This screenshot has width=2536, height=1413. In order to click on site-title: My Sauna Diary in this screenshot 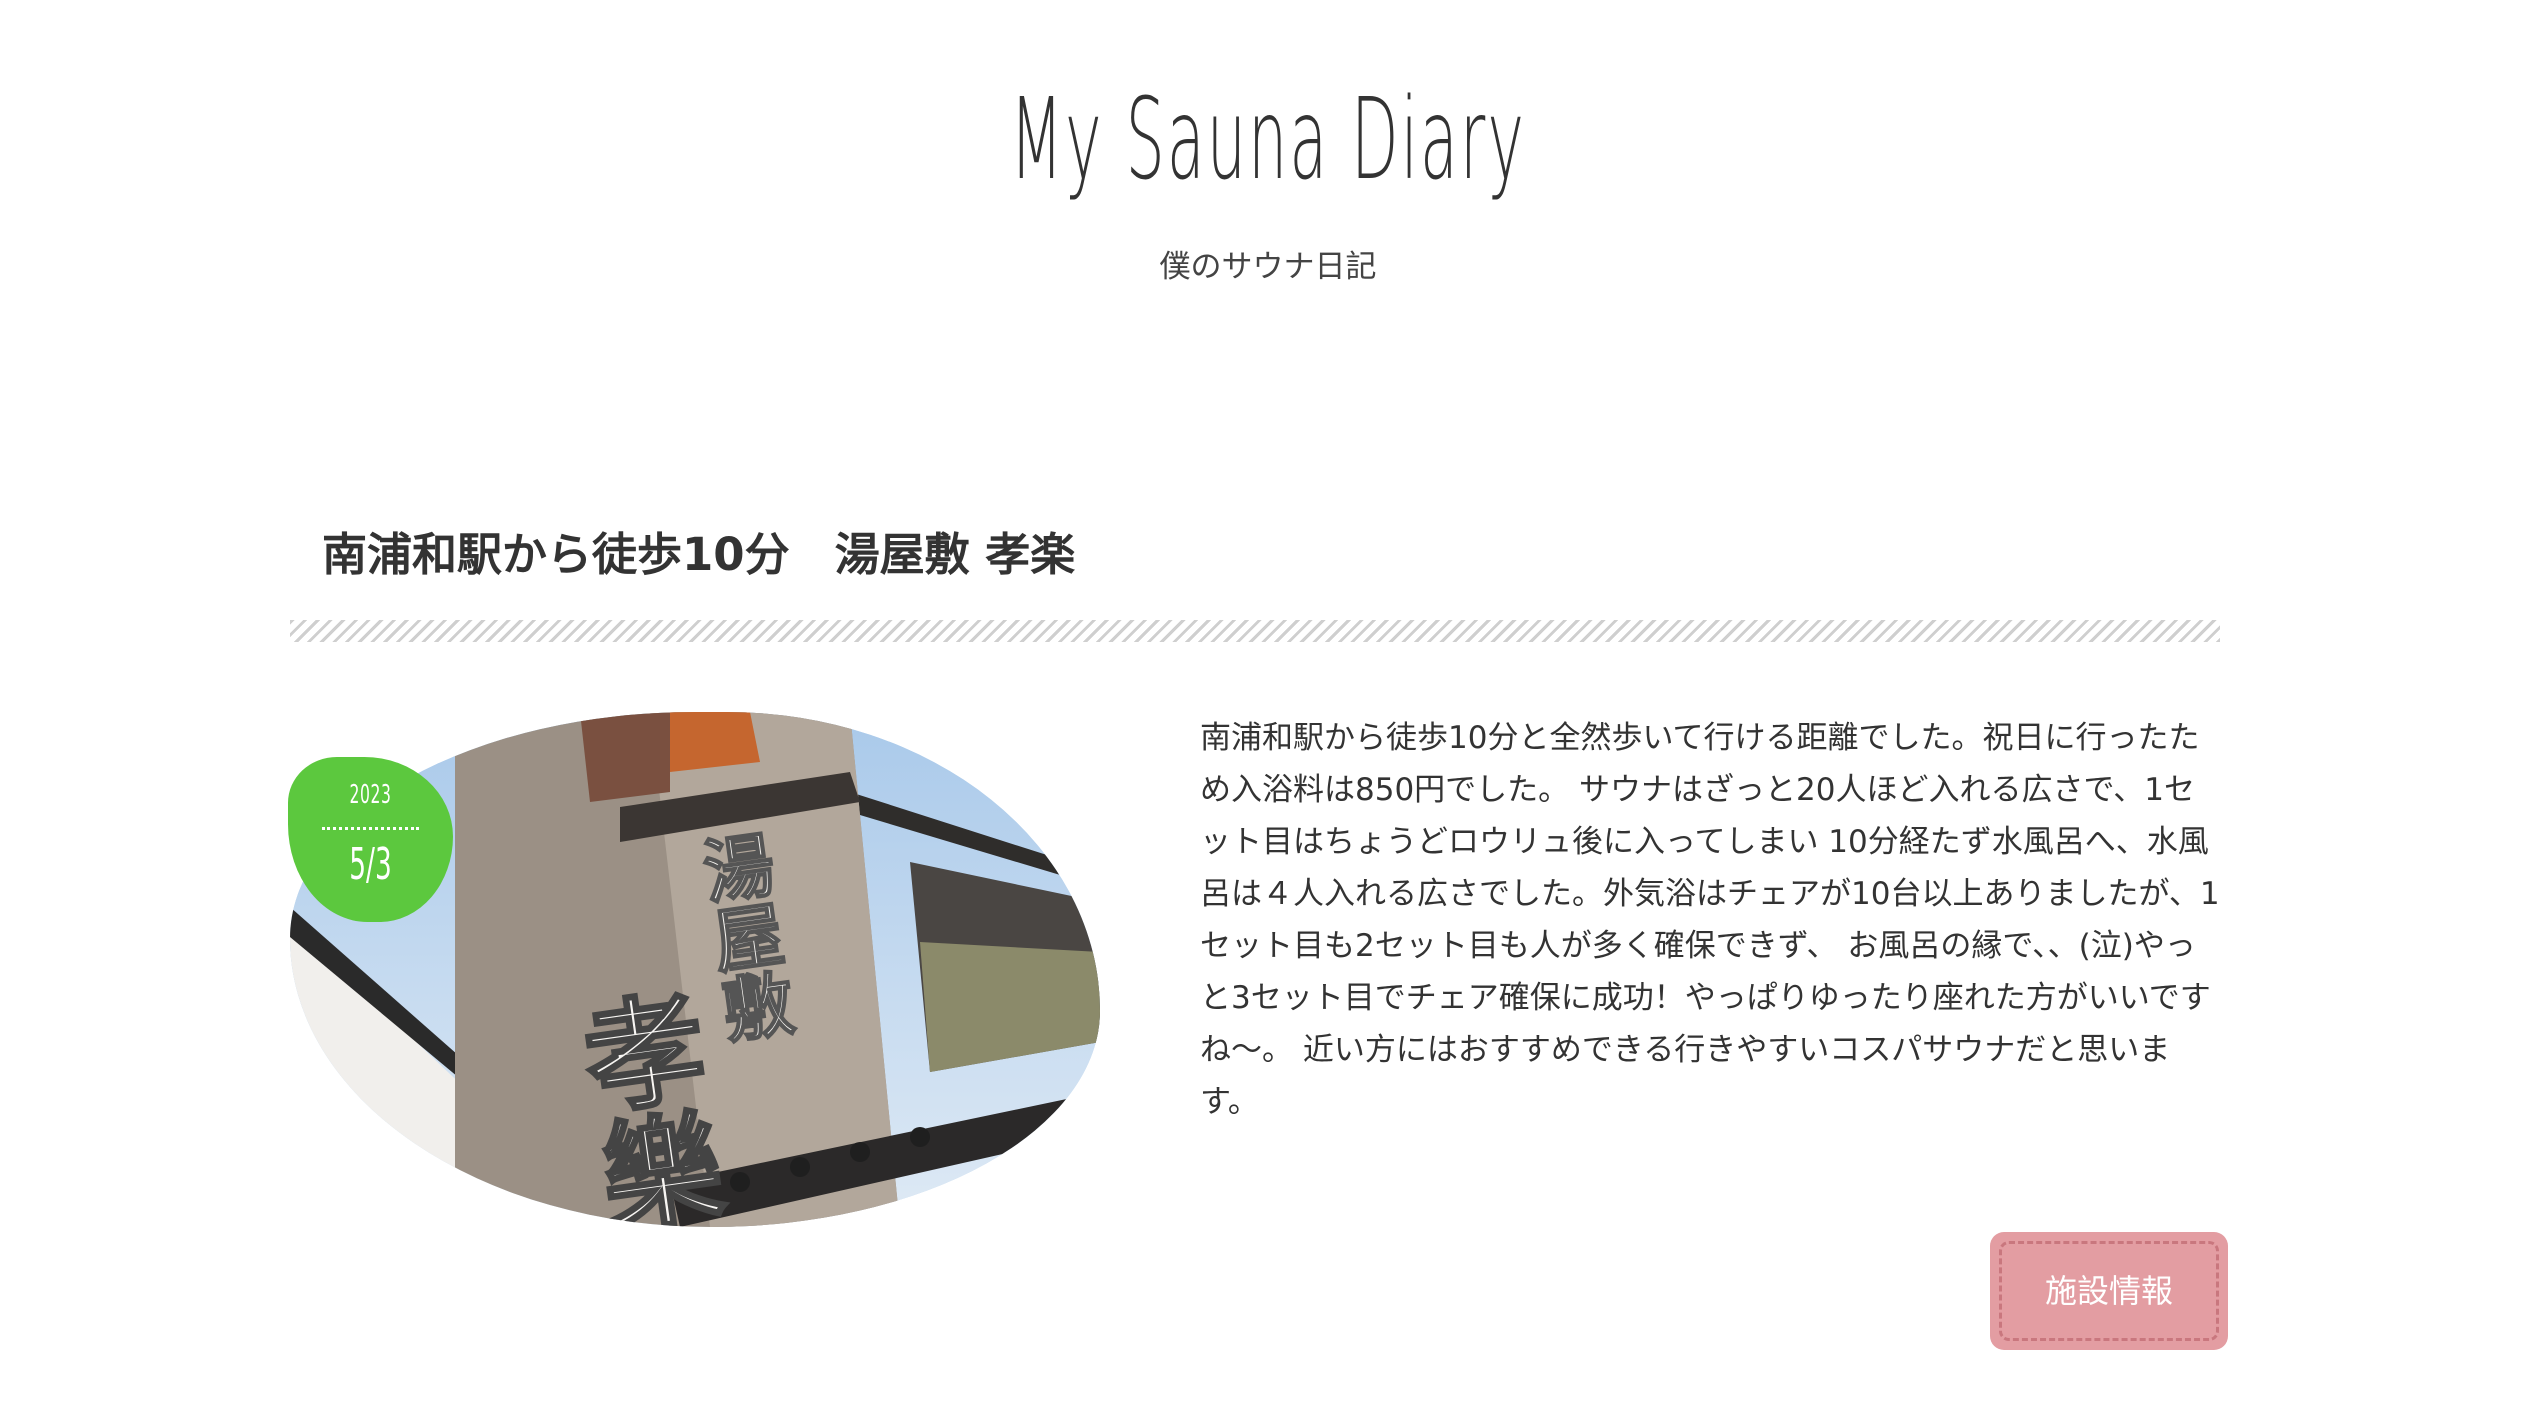, I will do `click(1268, 140)`.